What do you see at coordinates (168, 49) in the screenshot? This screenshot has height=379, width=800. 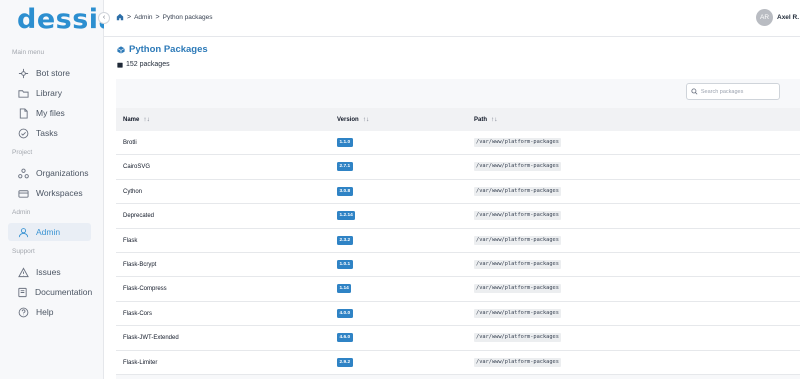 I see `page-title-text: Python Packages` at bounding box center [168, 49].